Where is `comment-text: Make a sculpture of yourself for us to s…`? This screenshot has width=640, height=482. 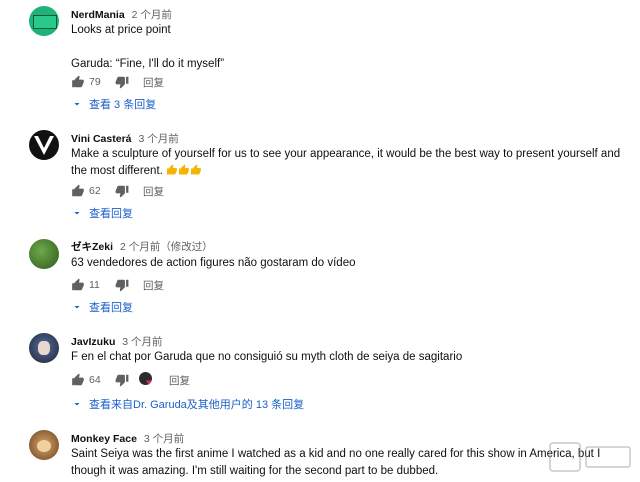
comment-text: Make a sculpture of yourself for us to s… is located at coordinates (348, 163).